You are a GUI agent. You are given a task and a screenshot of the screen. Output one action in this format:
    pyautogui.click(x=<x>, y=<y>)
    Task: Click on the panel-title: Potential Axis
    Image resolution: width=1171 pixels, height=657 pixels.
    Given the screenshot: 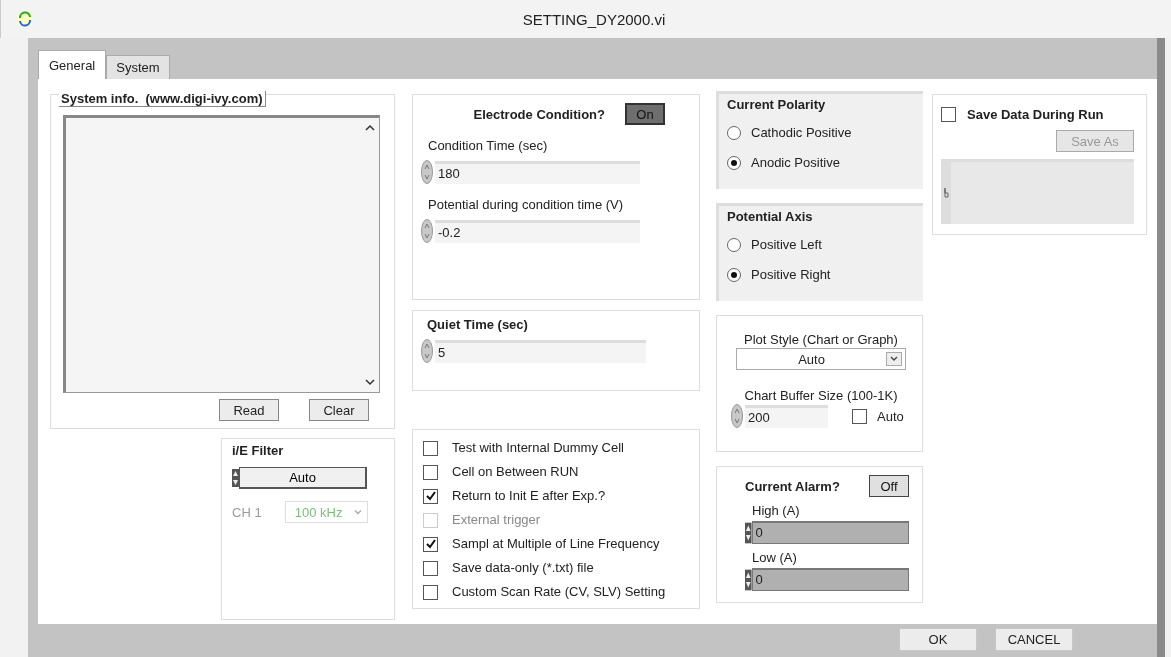 What is the action you would take?
    pyautogui.click(x=770, y=216)
    